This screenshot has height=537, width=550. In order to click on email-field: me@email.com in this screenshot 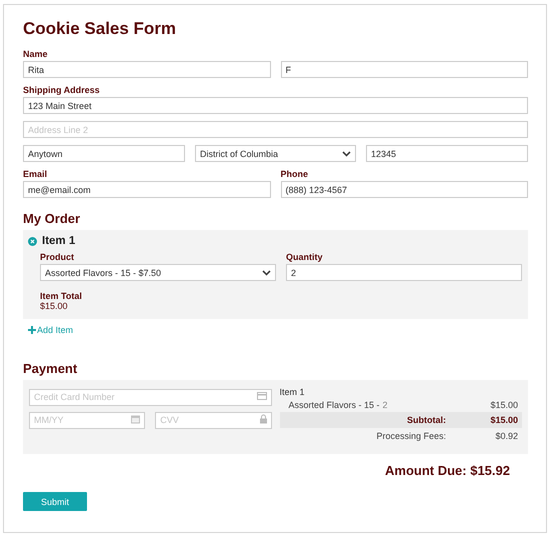, I will do `click(146, 189)`.